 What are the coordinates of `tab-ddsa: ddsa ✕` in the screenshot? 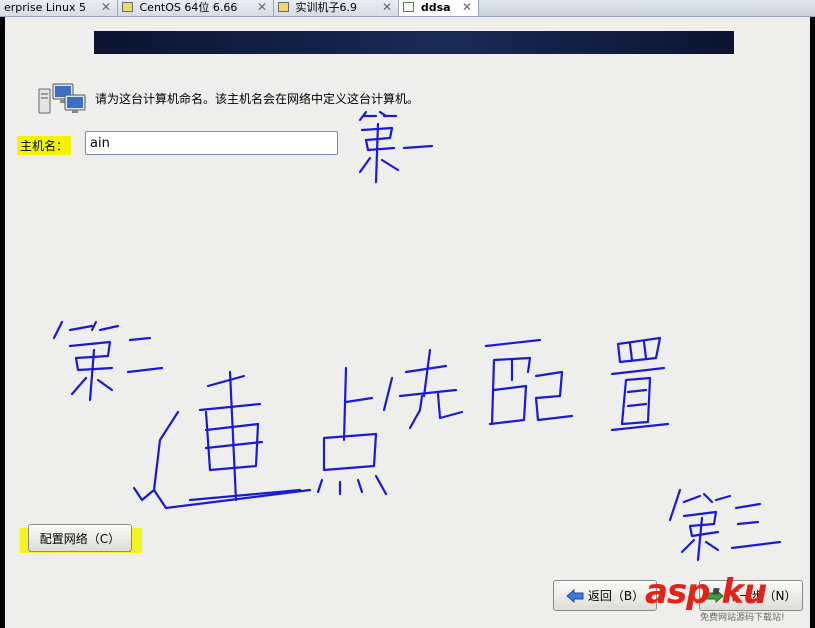 It's located at (439, 8).